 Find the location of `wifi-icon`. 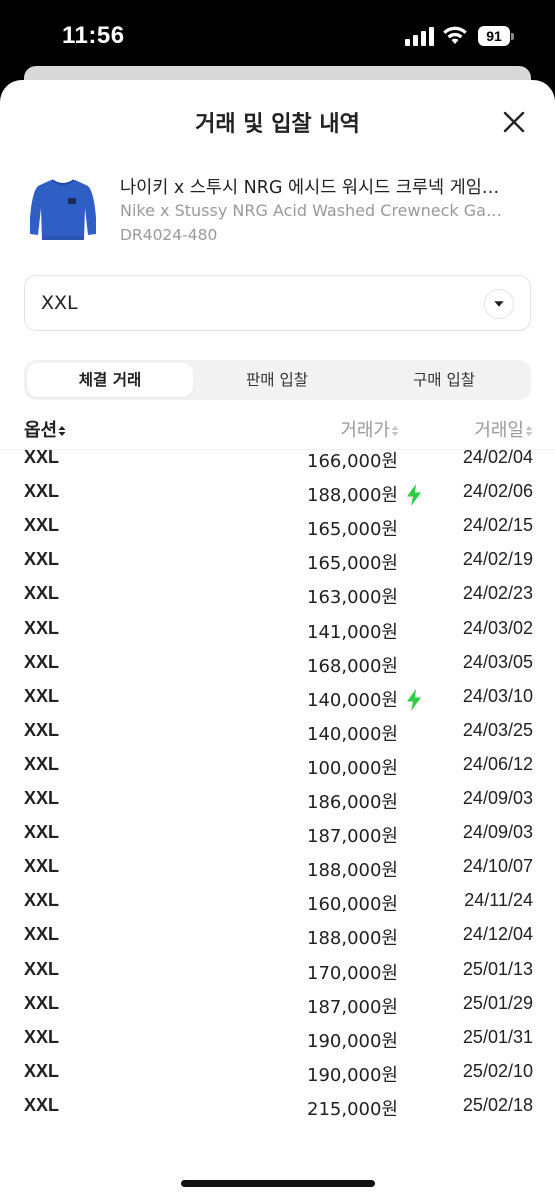

wifi-icon is located at coordinates (455, 35).